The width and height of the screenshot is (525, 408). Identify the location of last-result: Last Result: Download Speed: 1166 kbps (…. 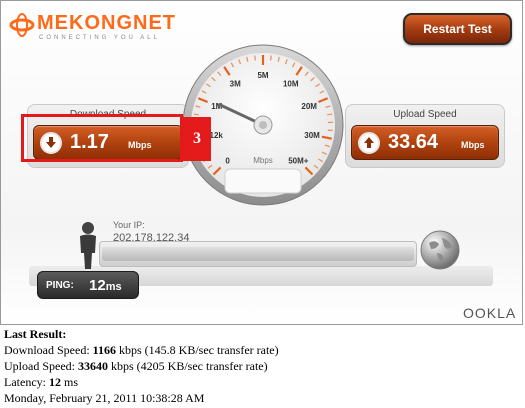
(141, 366).